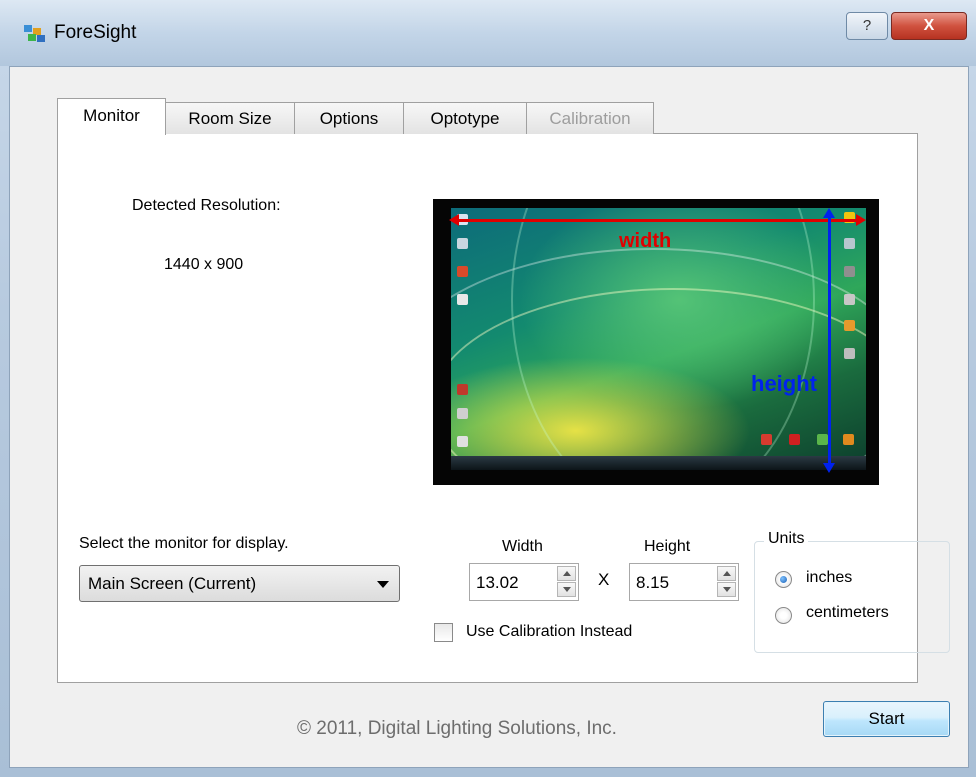  I want to click on height-value: 8.15, so click(652, 583).